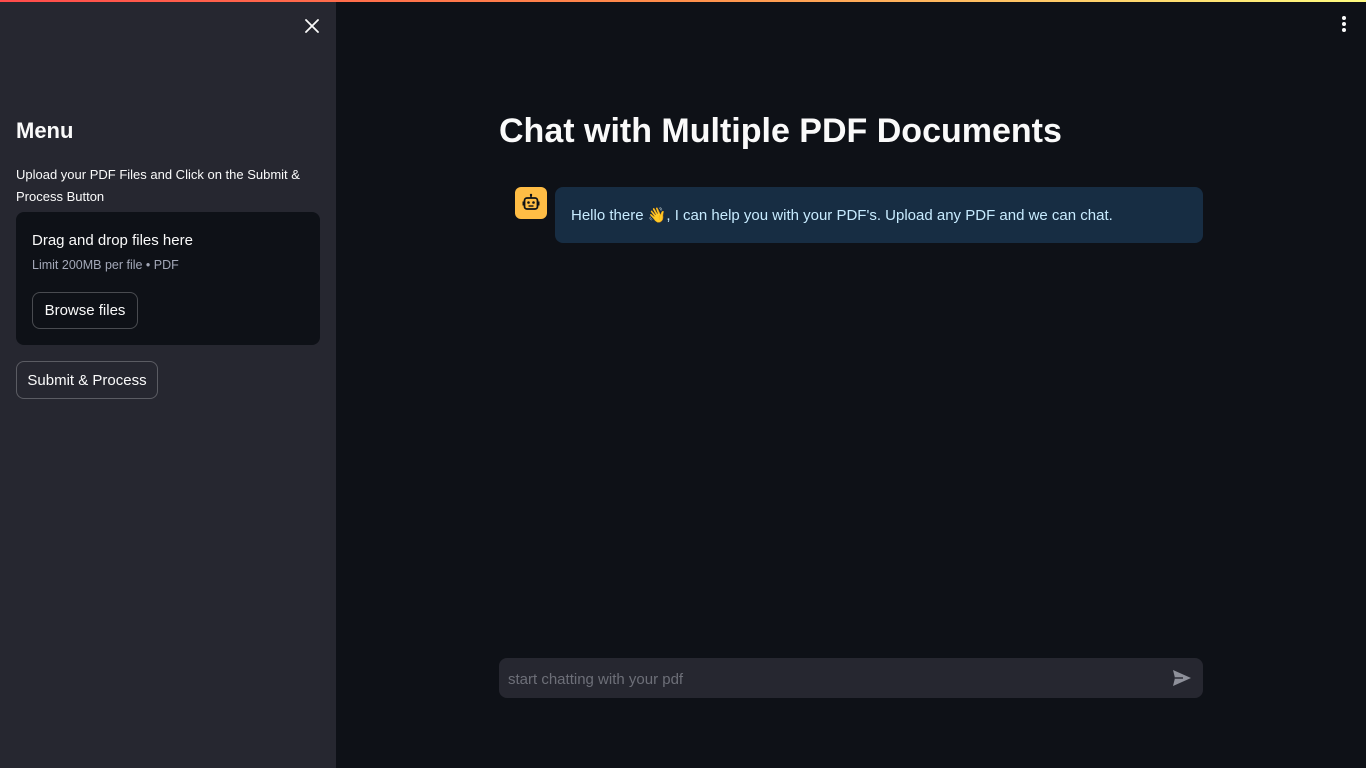 This screenshot has width=1366, height=768. I want to click on send-button, so click(1182, 678).